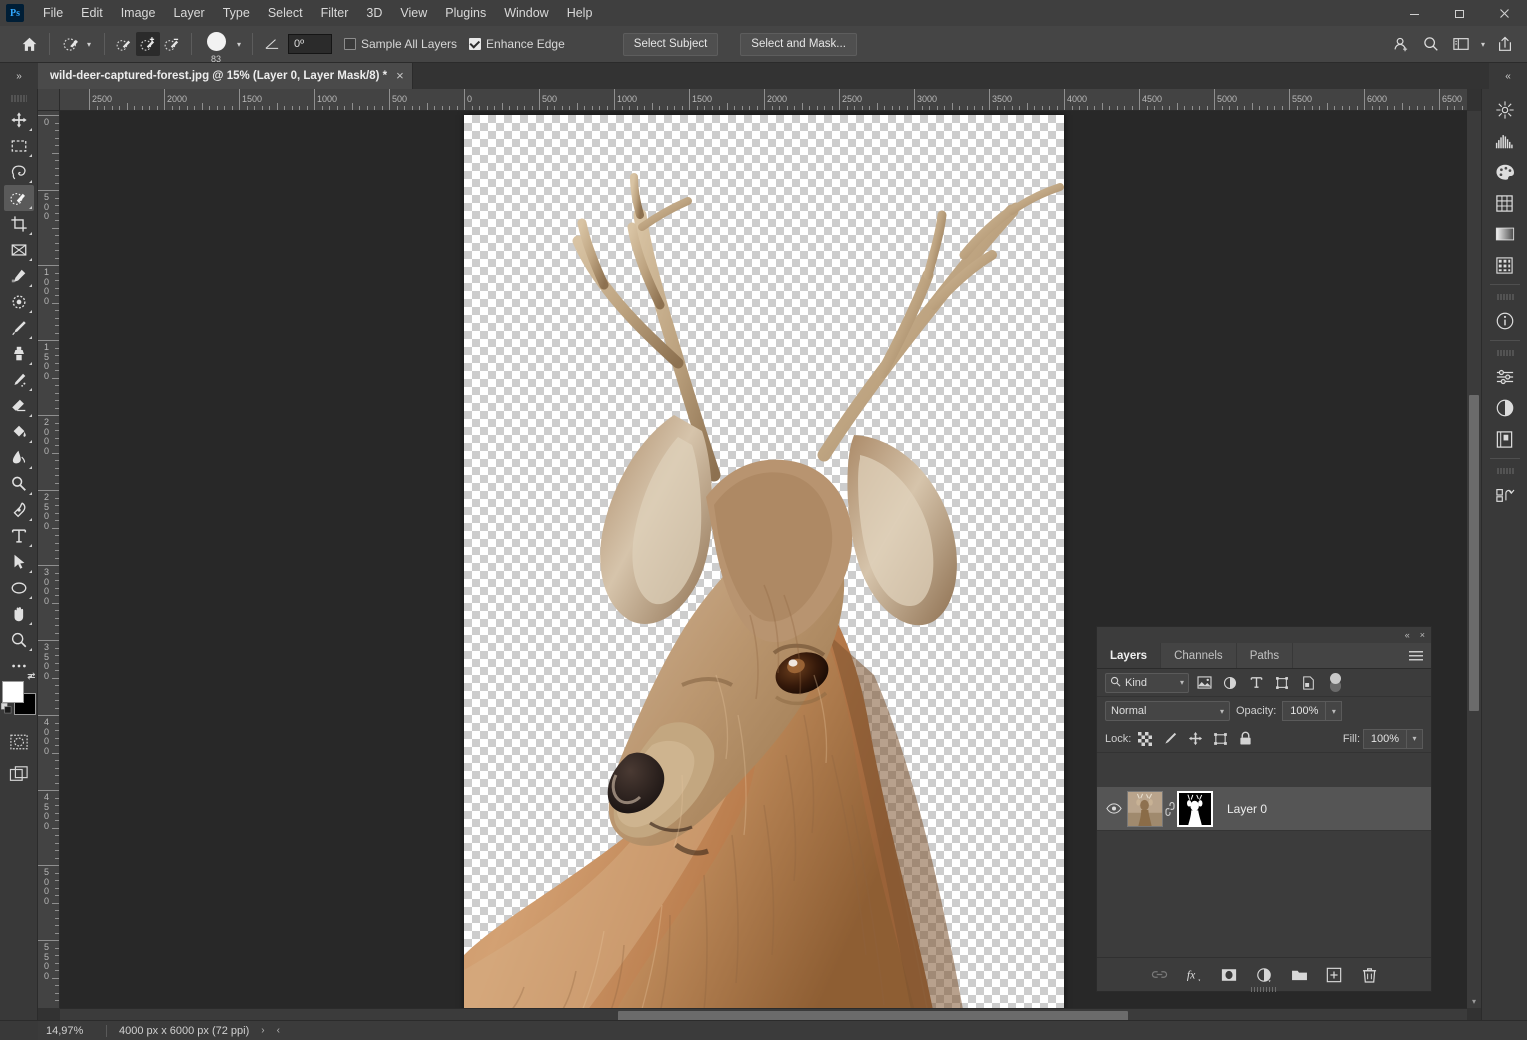 The width and height of the screenshot is (1527, 1040). Describe the element at coordinates (350, 44) in the screenshot. I see `sample-all-layers-checkbox` at that location.